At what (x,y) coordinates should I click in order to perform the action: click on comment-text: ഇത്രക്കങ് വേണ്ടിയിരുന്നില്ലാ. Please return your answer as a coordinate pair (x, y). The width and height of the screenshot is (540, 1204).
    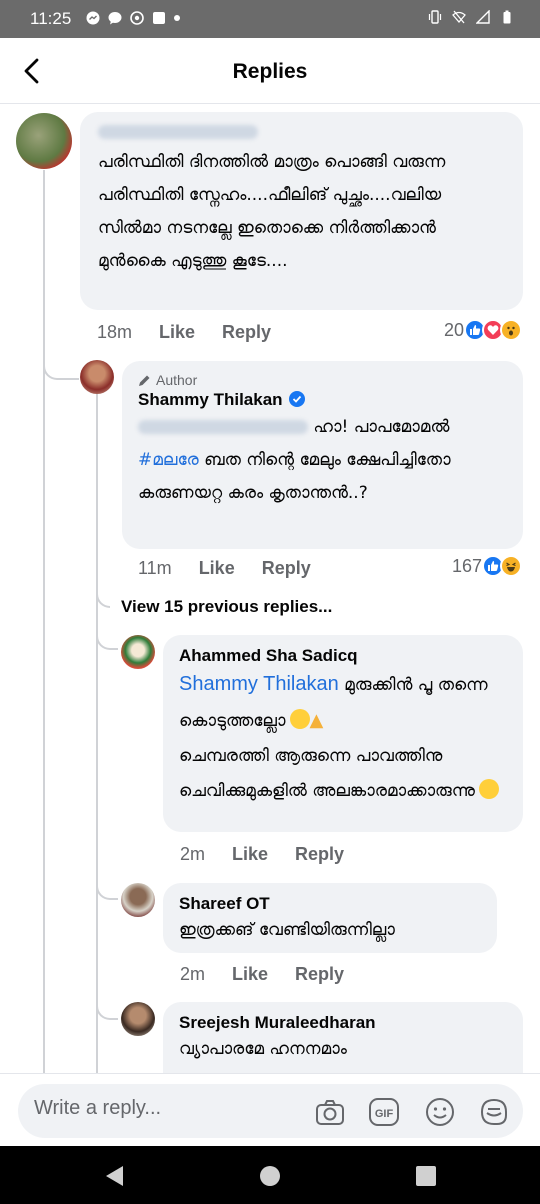
    Looking at the image, I should click on (287, 930).